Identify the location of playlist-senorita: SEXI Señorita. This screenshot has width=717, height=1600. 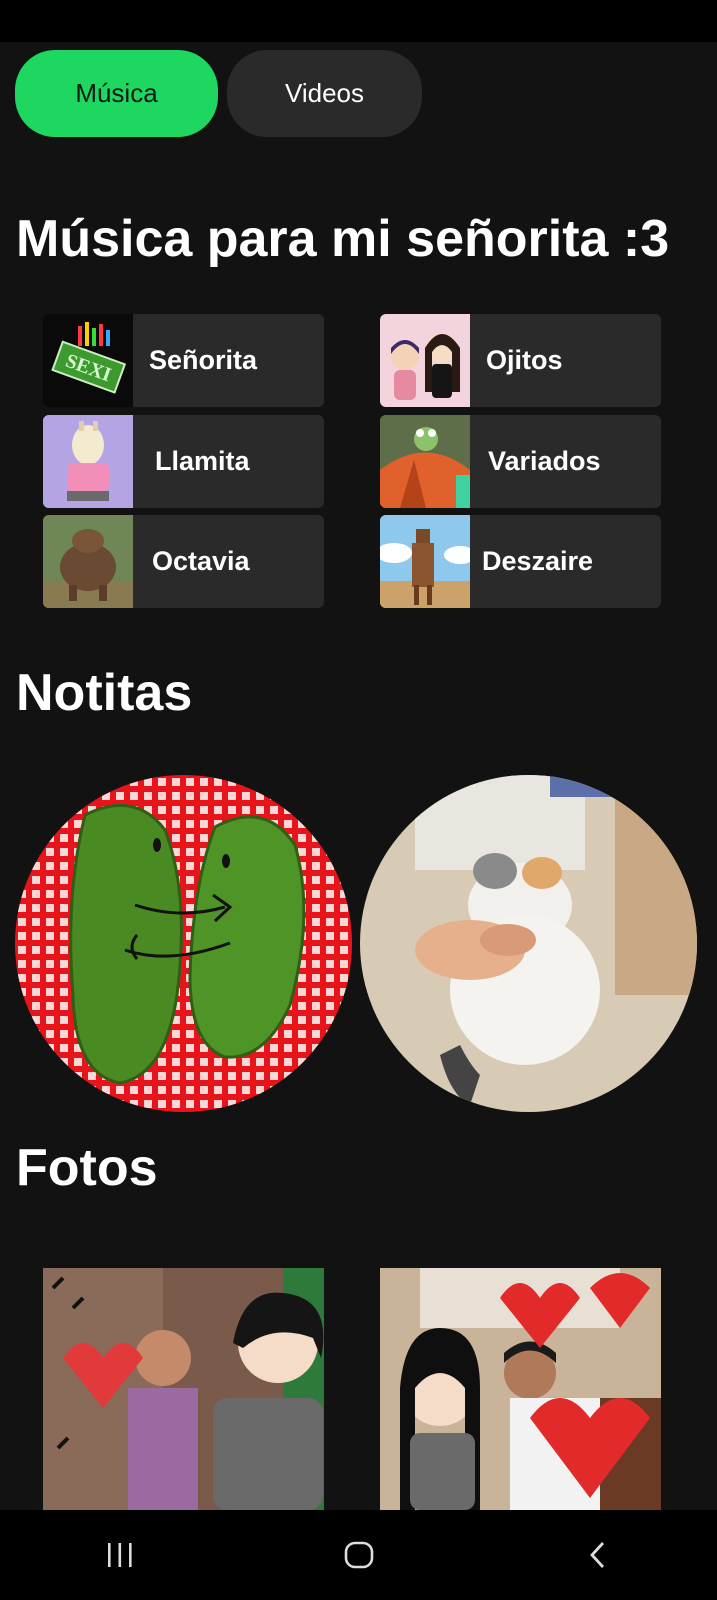
(183, 360).